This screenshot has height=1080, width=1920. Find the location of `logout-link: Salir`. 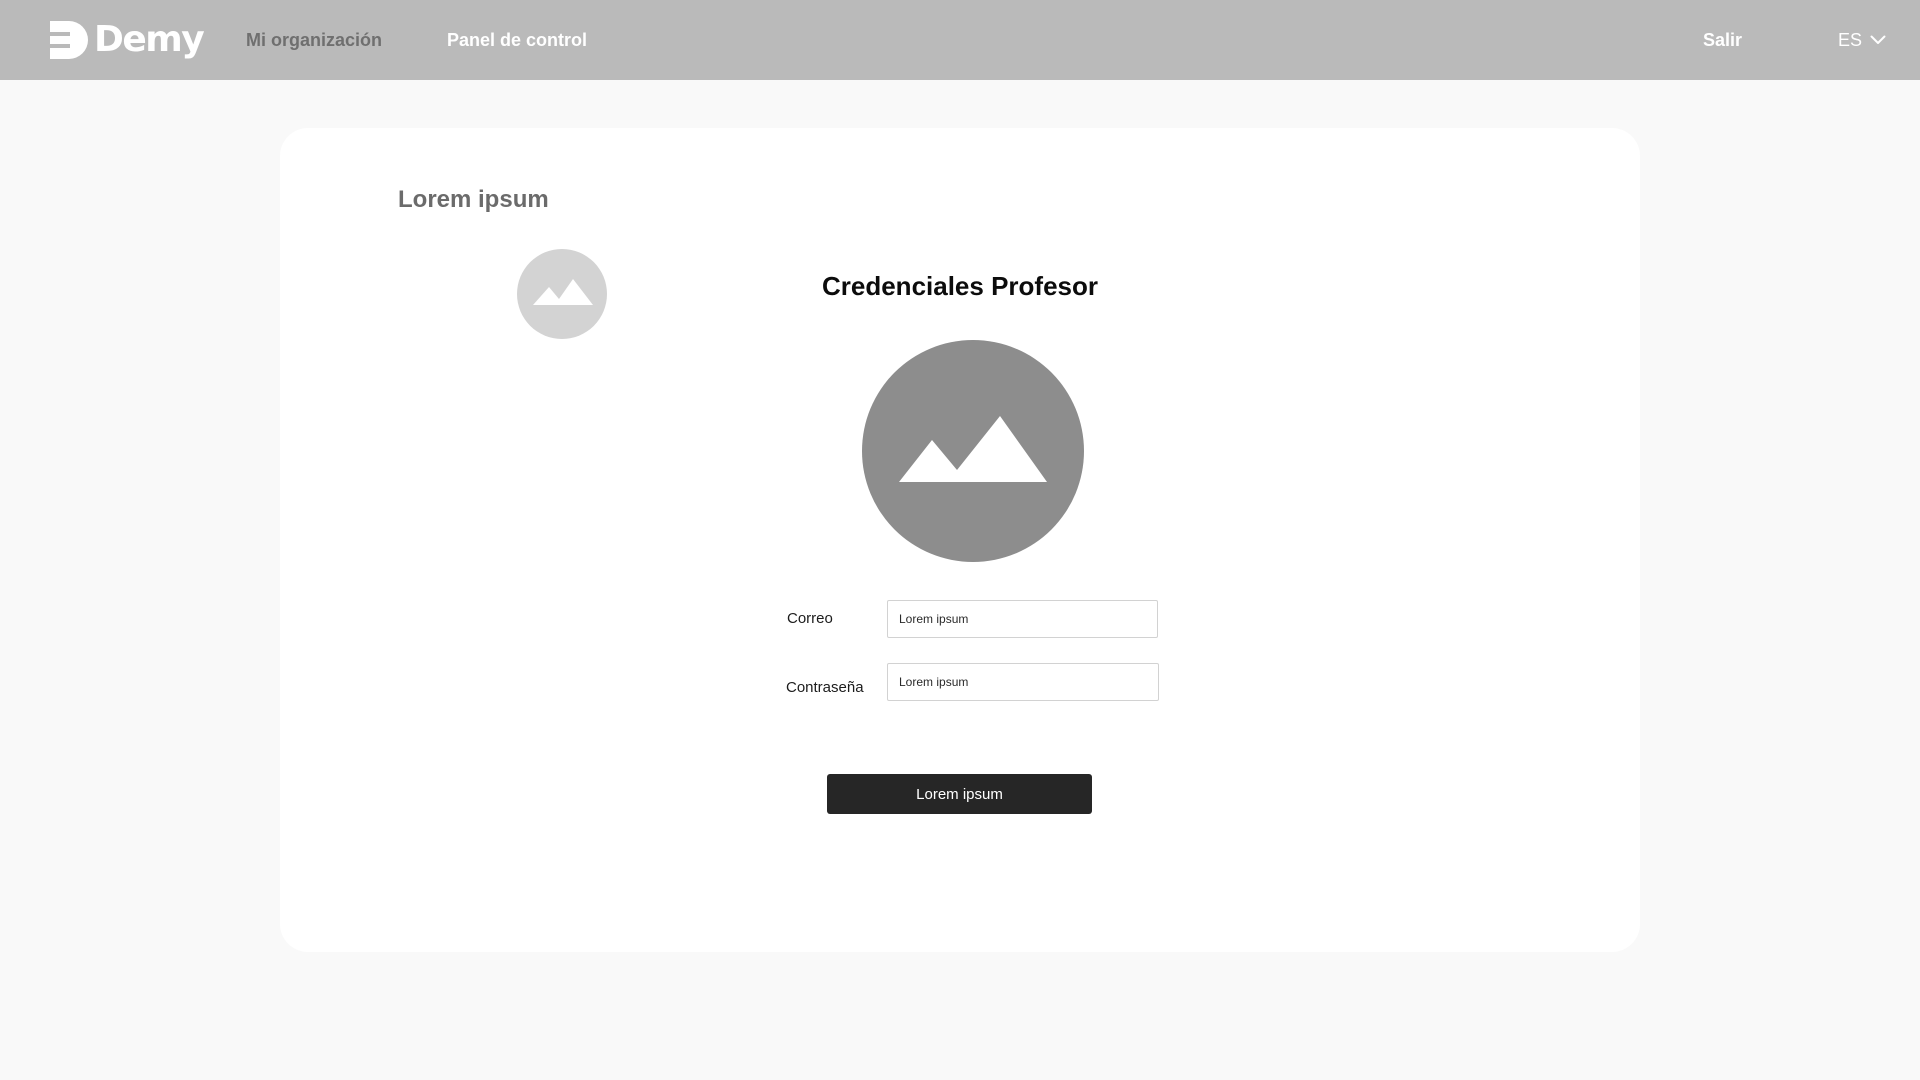

logout-link: Salir is located at coordinates (1722, 40).